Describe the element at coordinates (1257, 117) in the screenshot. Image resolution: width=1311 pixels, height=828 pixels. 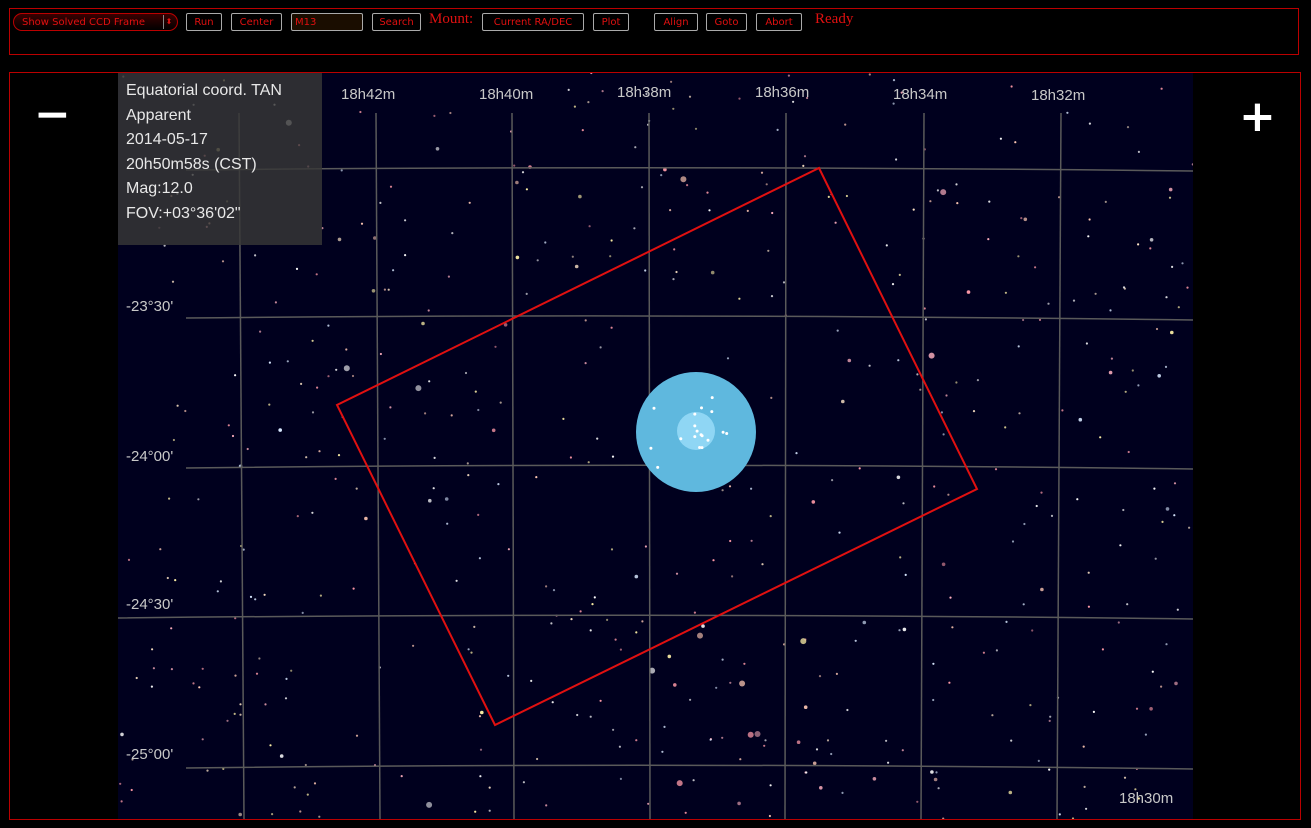
I see `zoom-in-button: +` at that location.